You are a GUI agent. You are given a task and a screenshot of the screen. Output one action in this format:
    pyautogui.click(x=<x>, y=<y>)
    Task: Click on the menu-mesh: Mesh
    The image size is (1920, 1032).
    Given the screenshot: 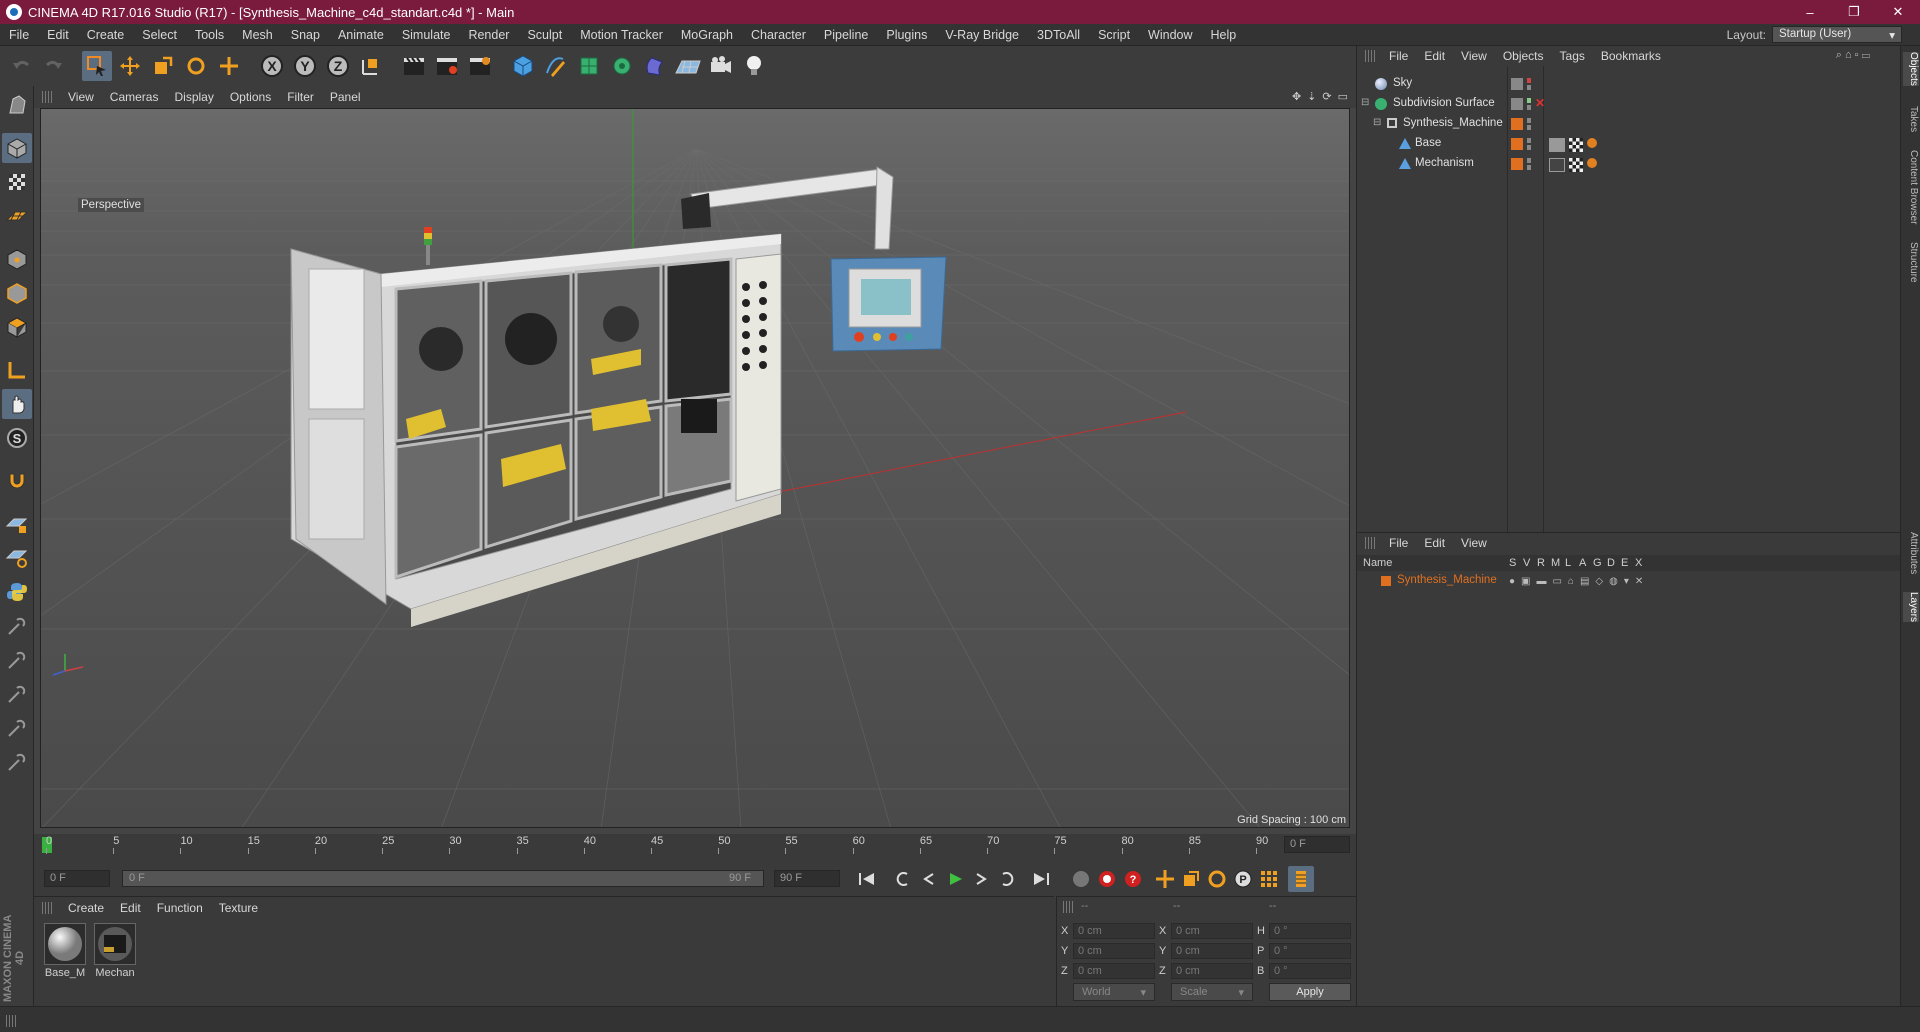 What is the action you would take?
    pyautogui.click(x=257, y=35)
    